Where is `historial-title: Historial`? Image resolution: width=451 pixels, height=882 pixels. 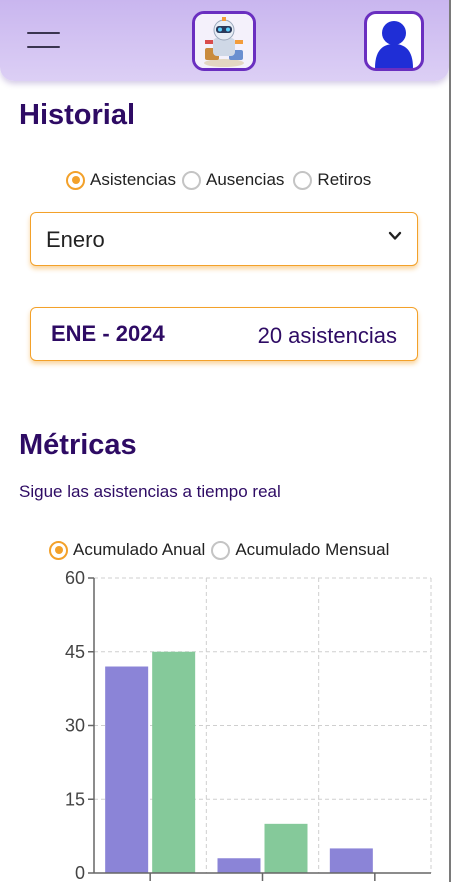
historial-title: Historial is located at coordinates (77, 115).